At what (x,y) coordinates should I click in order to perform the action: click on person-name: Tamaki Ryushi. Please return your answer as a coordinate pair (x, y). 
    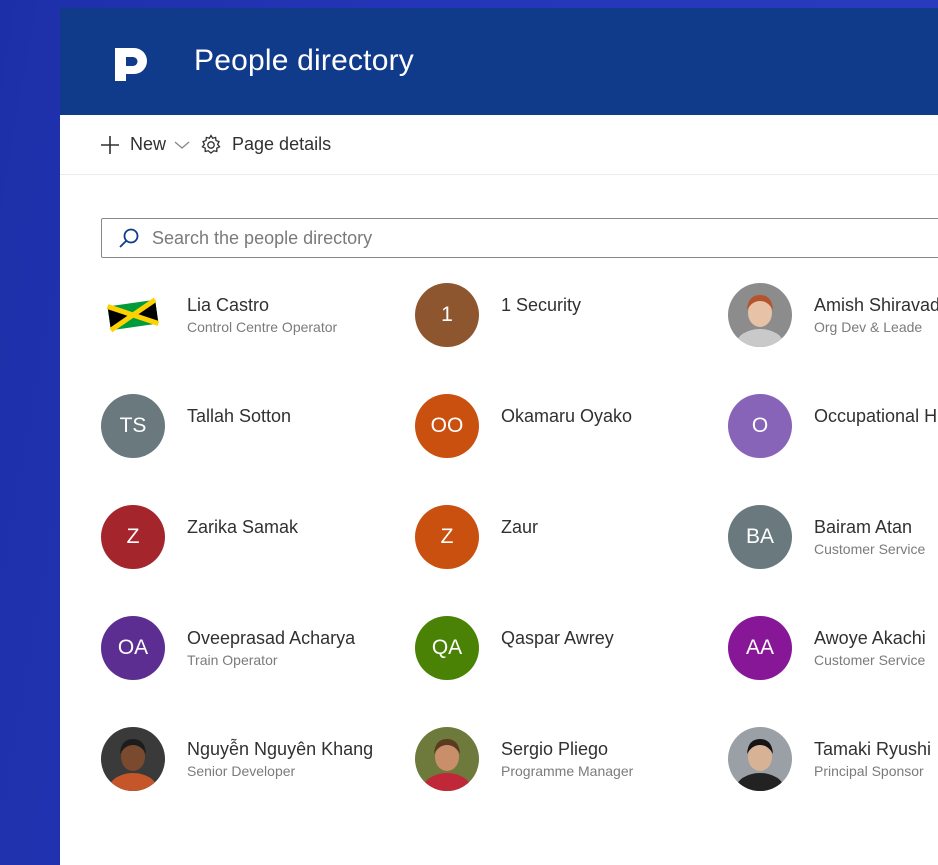
    Looking at the image, I should click on (873, 749).